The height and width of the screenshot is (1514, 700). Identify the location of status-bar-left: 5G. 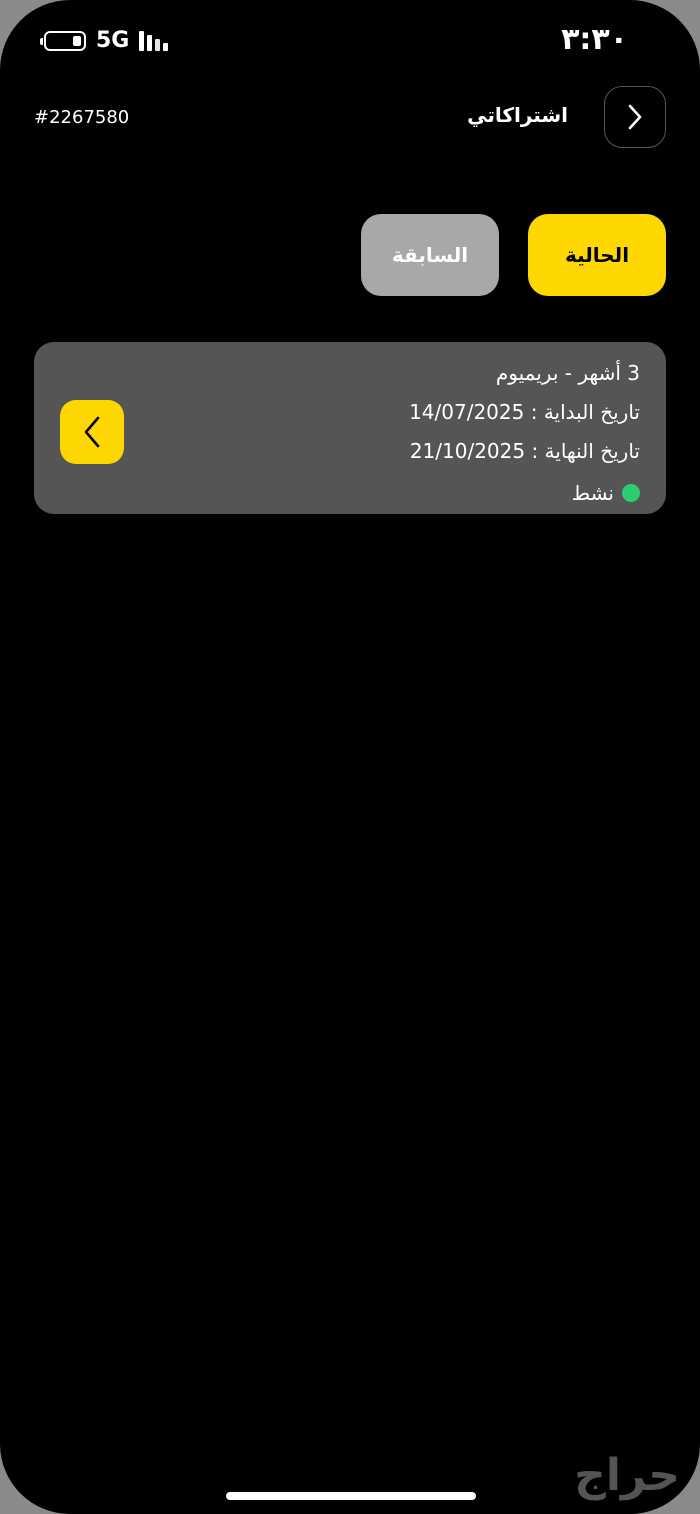
(104, 40).